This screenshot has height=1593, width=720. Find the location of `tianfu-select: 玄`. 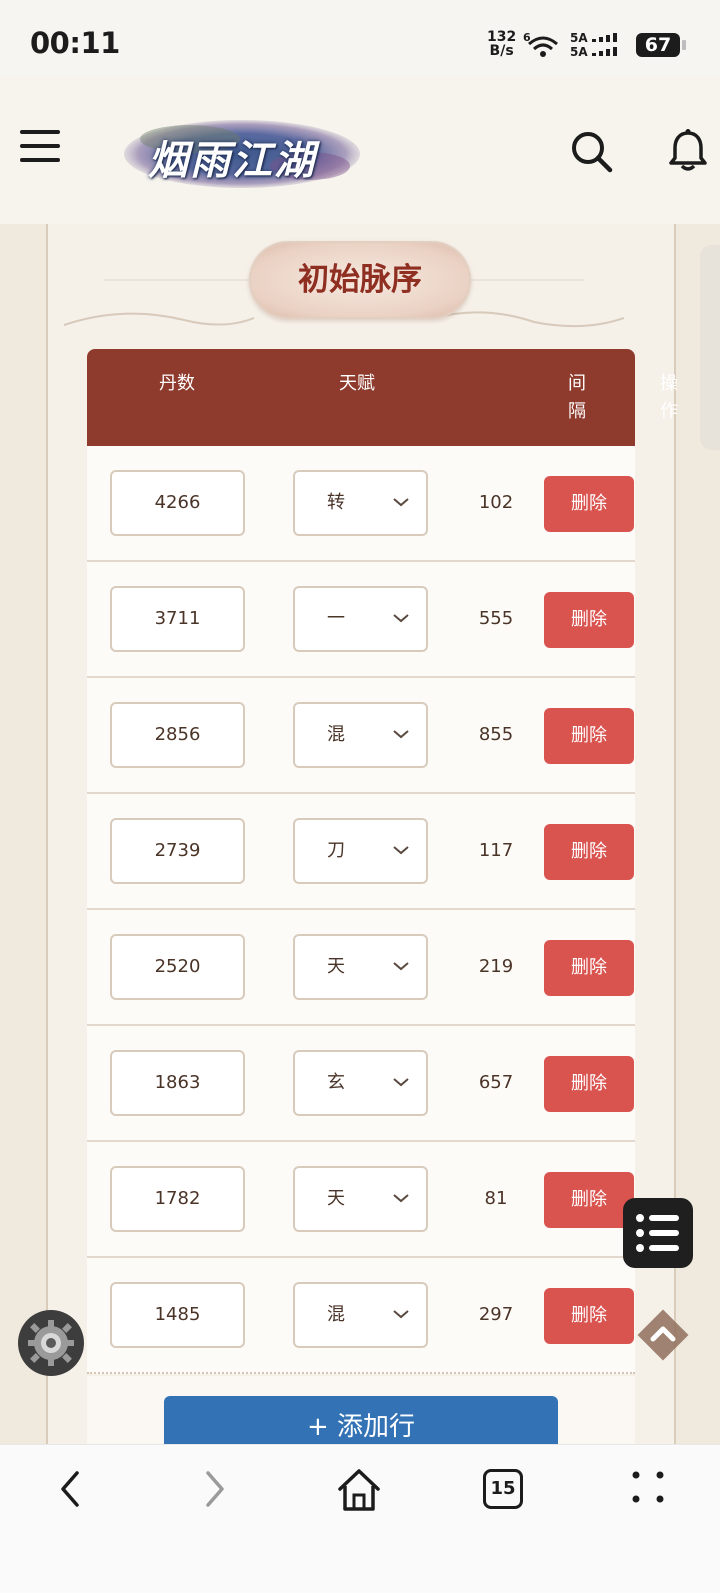

tianfu-select: 玄 is located at coordinates (360, 1083).